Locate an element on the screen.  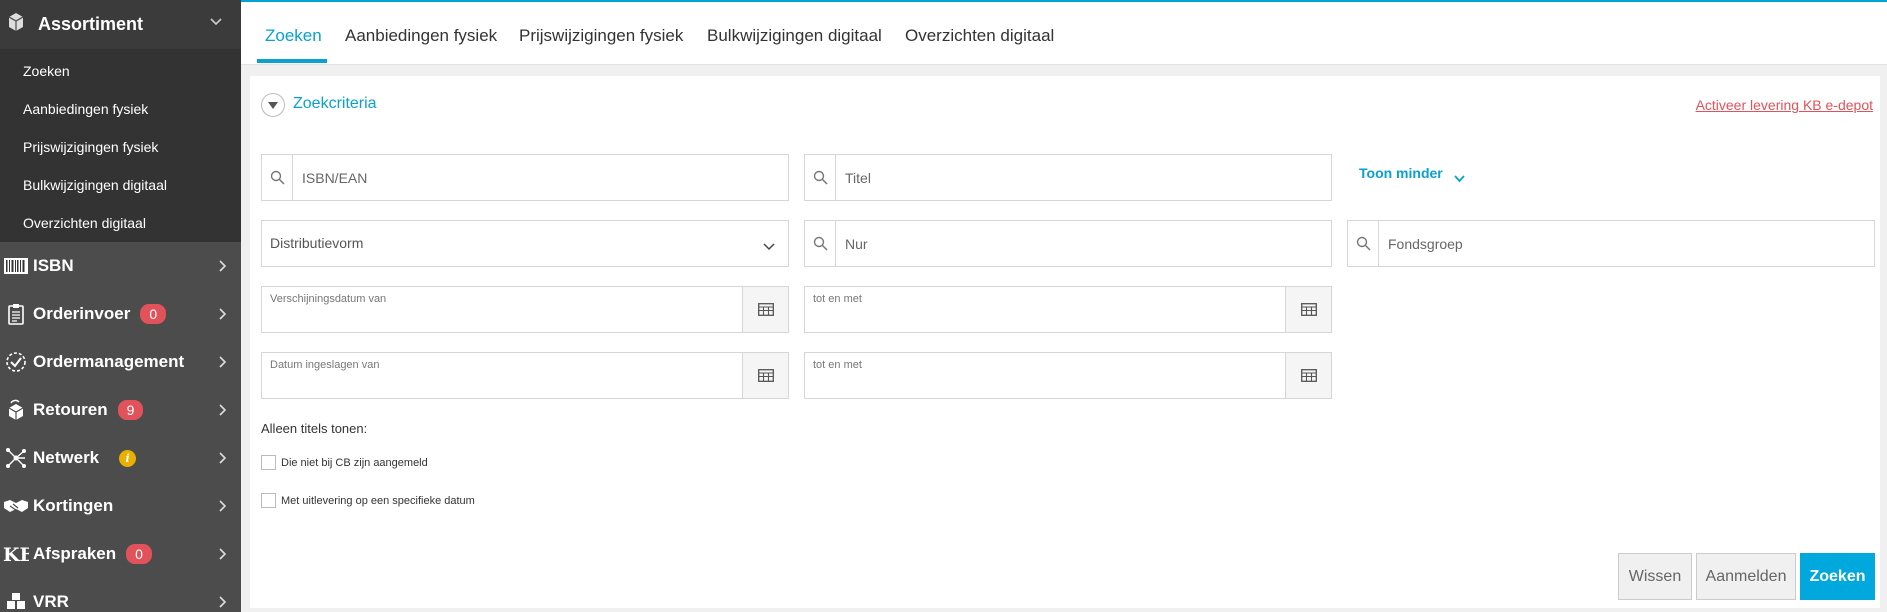
checkbox-label: Die niet bij CB zijn aangemeld is located at coordinates (354, 462).